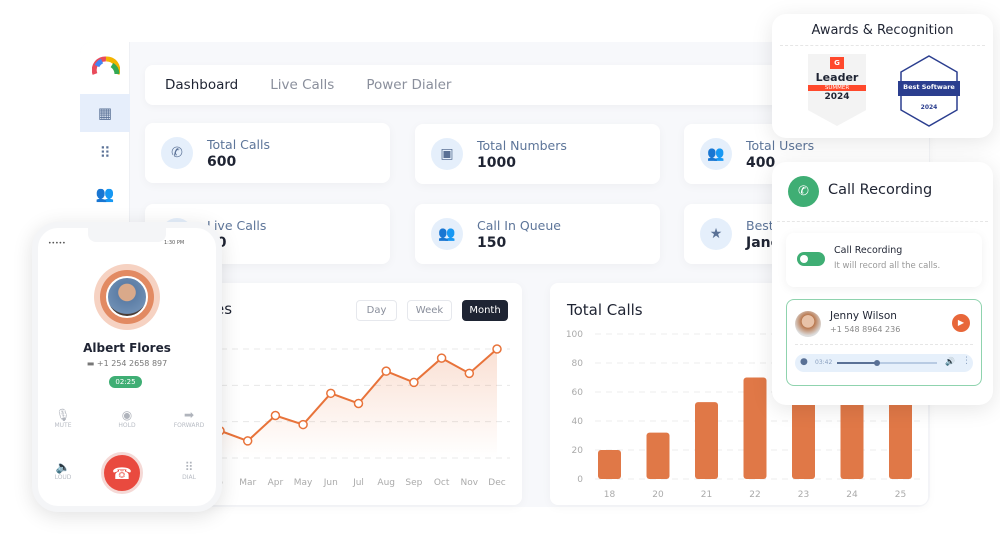 This screenshot has width=1000, height=534. I want to click on x-tick-label: Jul, so click(358, 483).